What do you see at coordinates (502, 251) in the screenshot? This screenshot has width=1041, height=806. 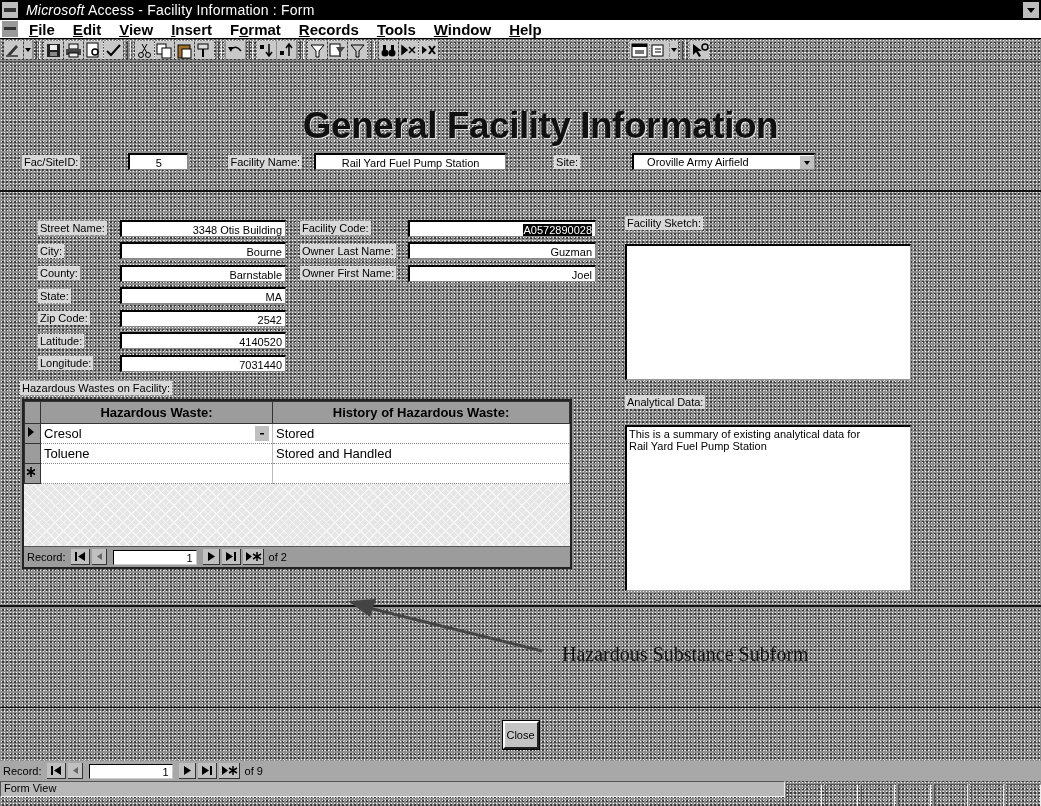 I see `text-field: Guzman` at bounding box center [502, 251].